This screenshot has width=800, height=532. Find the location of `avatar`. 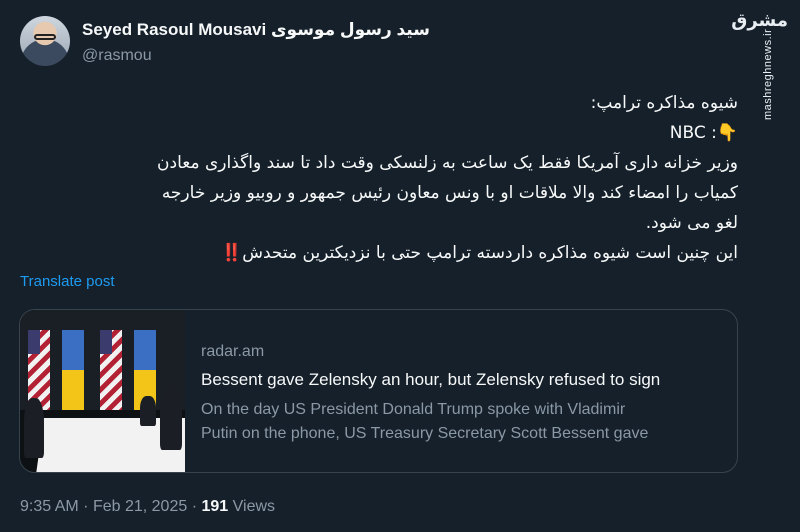

avatar is located at coordinates (45, 41).